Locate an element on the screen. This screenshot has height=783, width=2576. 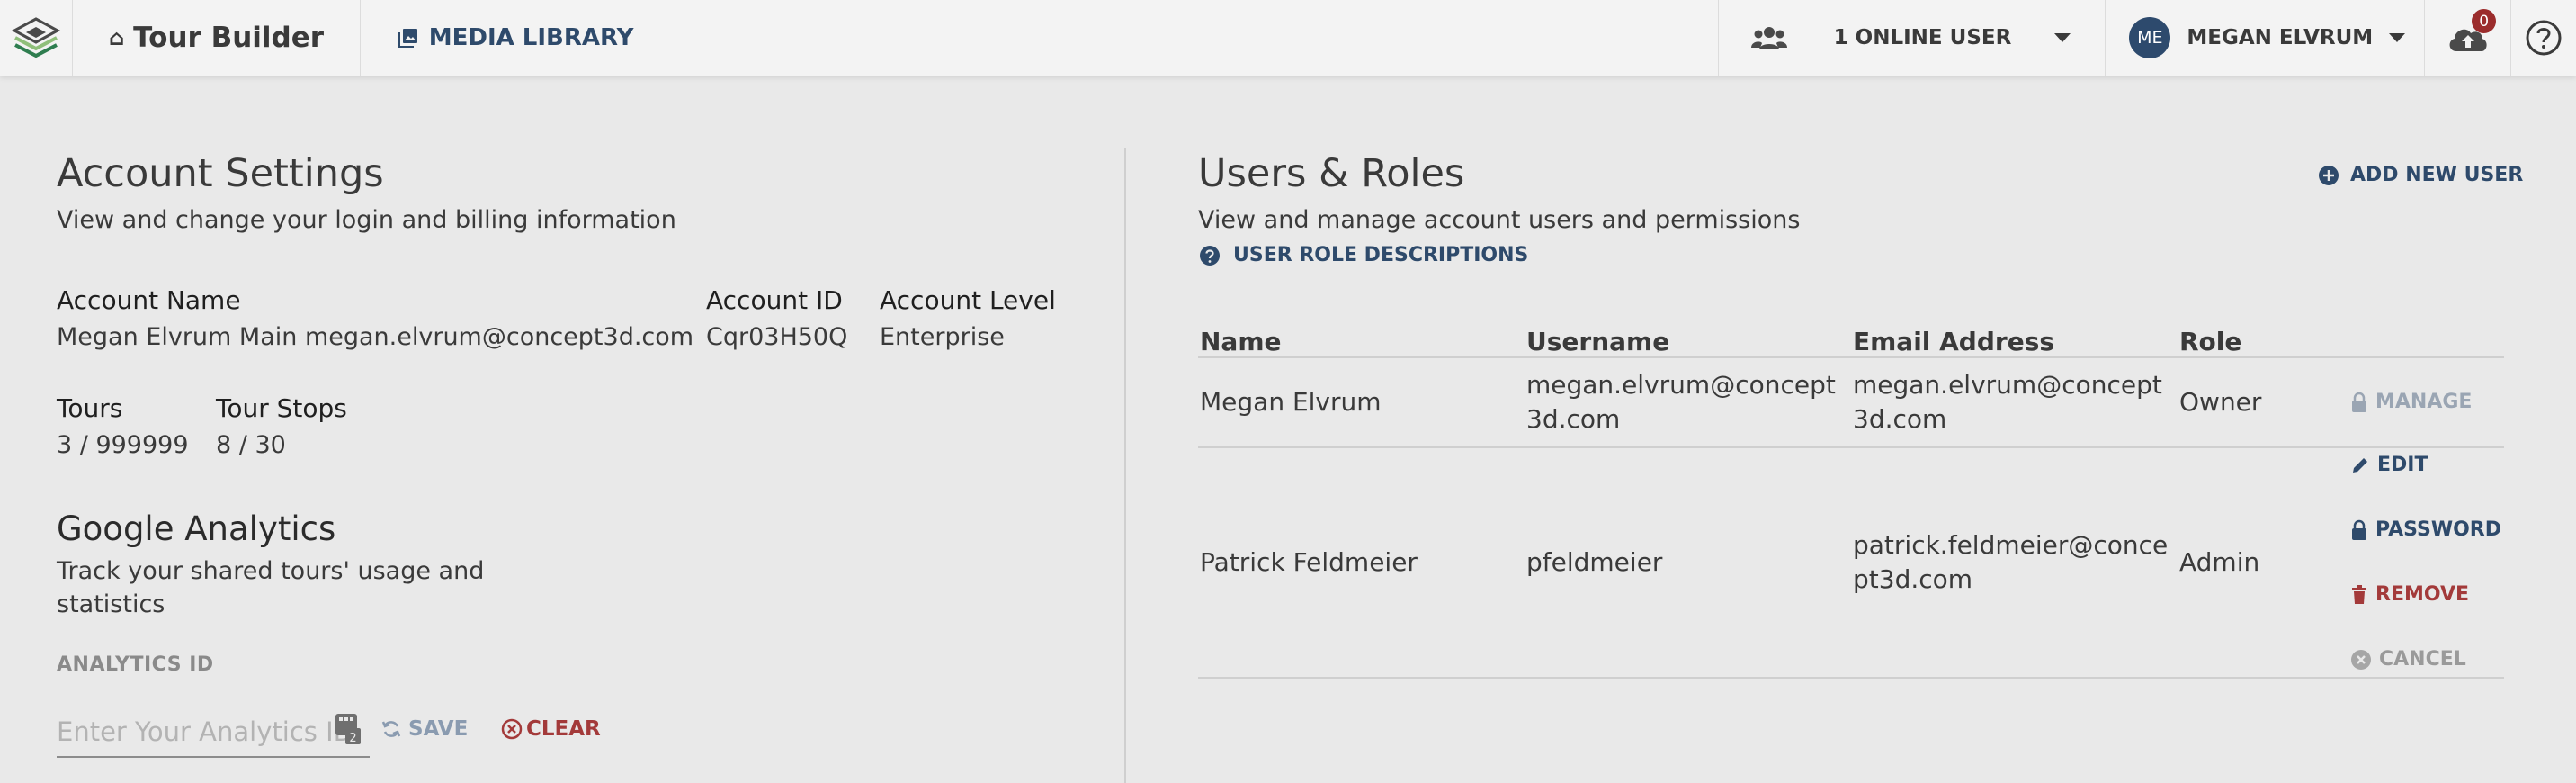
analytics-subtitle-line2: statistics is located at coordinates (111, 604).